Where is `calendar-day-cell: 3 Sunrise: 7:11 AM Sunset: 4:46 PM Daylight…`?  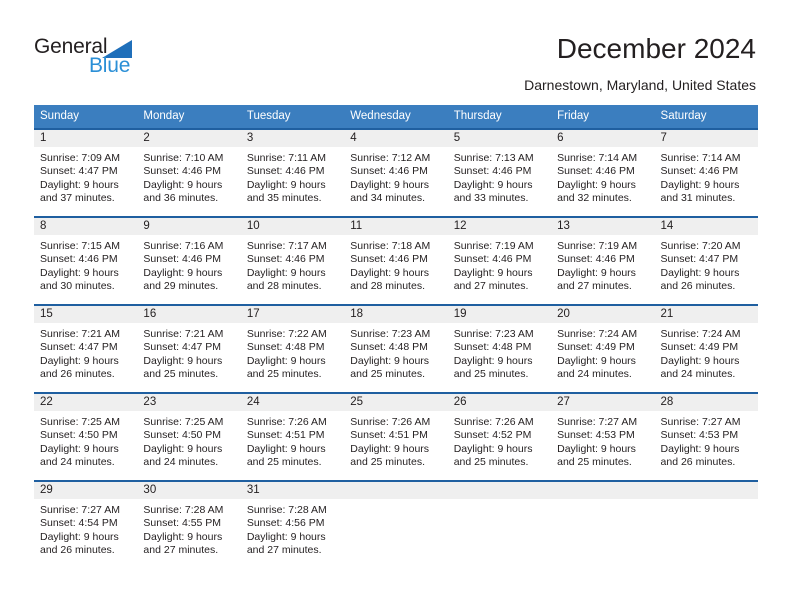
calendar-day-cell: 3 Sunrise: 7:11 AM Sunset: 4:46 PM Daylight… is located at coordinates (292, 172).